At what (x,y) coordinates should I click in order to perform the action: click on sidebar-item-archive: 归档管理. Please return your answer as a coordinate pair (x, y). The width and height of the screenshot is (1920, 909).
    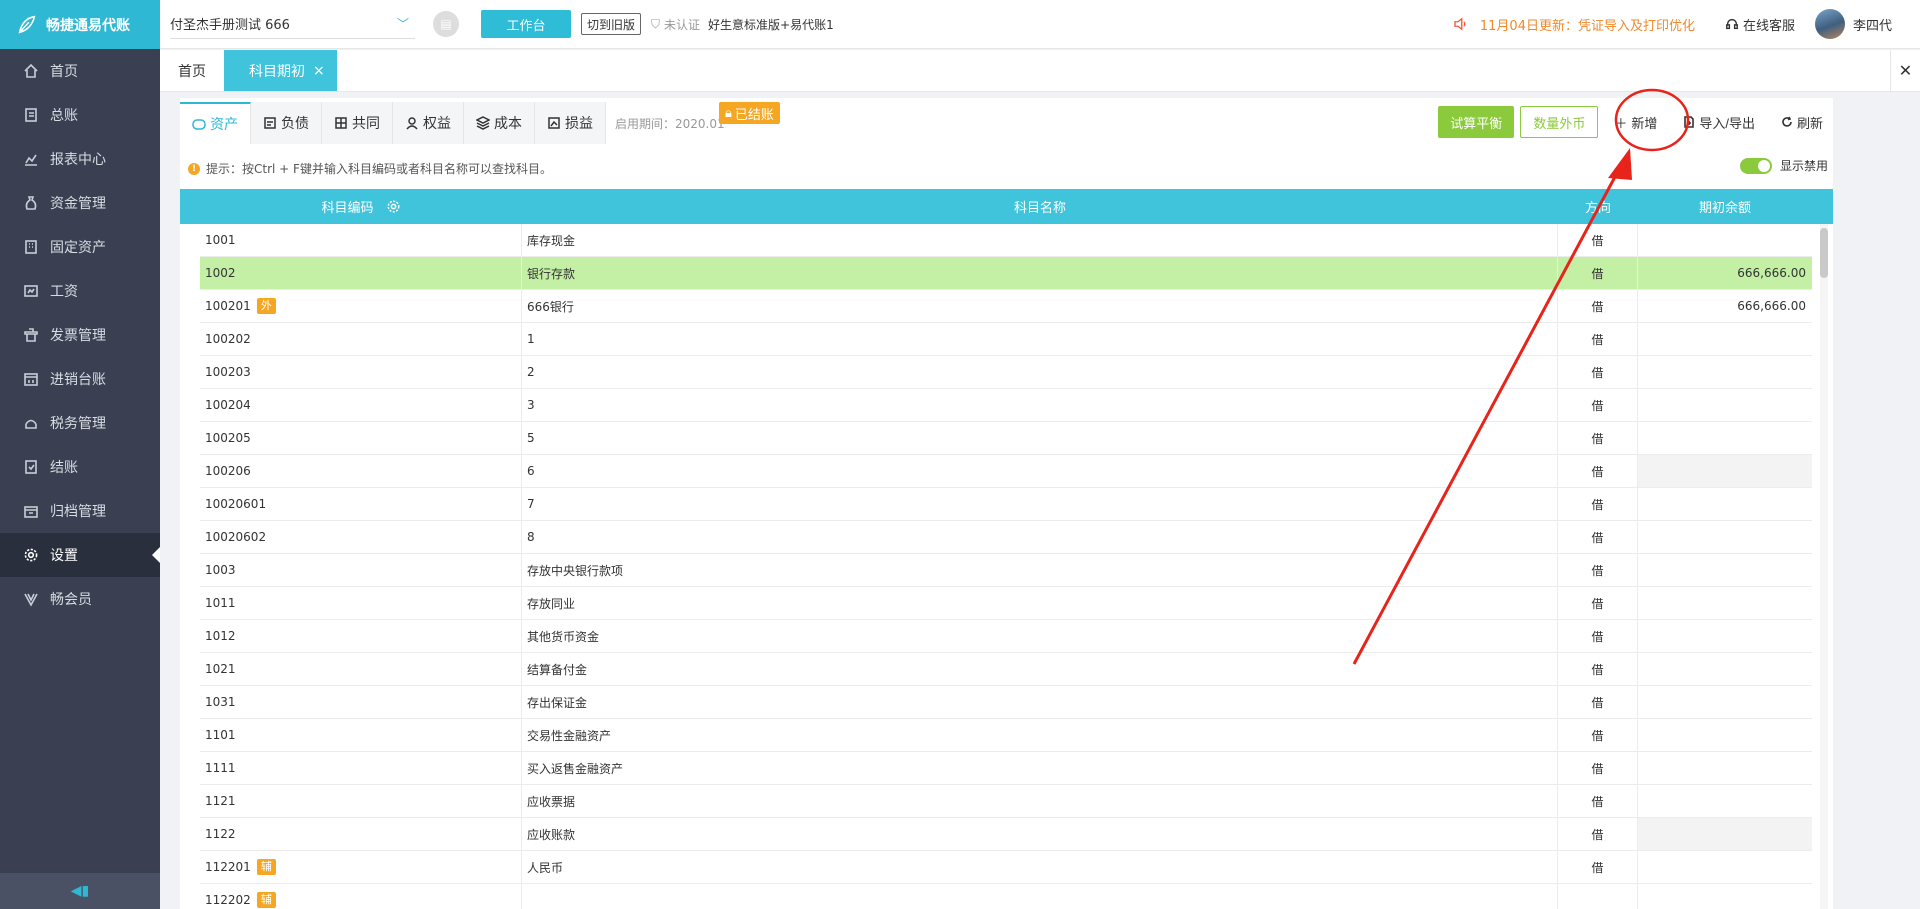
    Looking at the image, I should click on (80, 511).